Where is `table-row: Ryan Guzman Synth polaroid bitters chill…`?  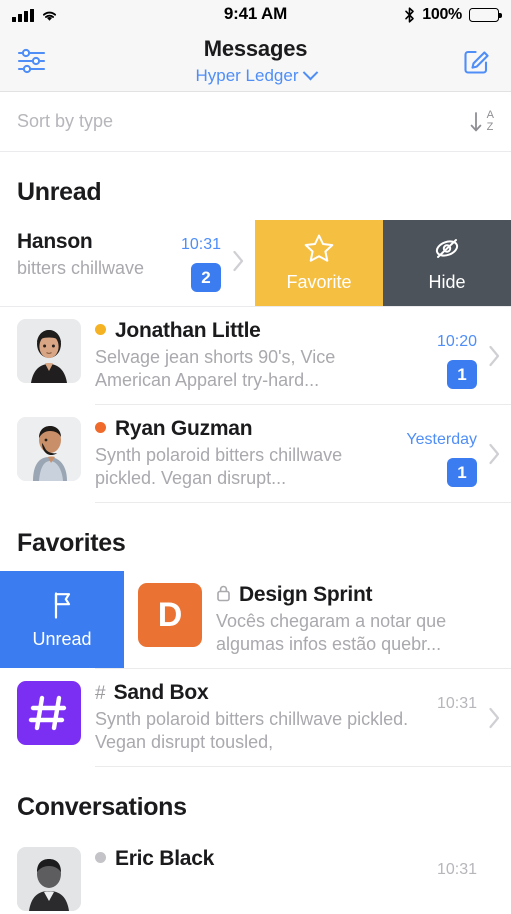 table-row: Ryan Guzman Synth polaroid bitters chill… is located at coordinates (255, 454).